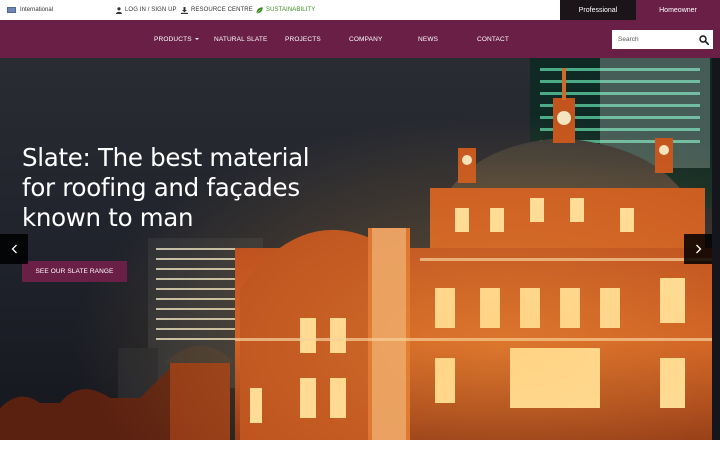 This screenshot has width=720, height=450. I want to click on caret-down-icon, so click(196, 39).